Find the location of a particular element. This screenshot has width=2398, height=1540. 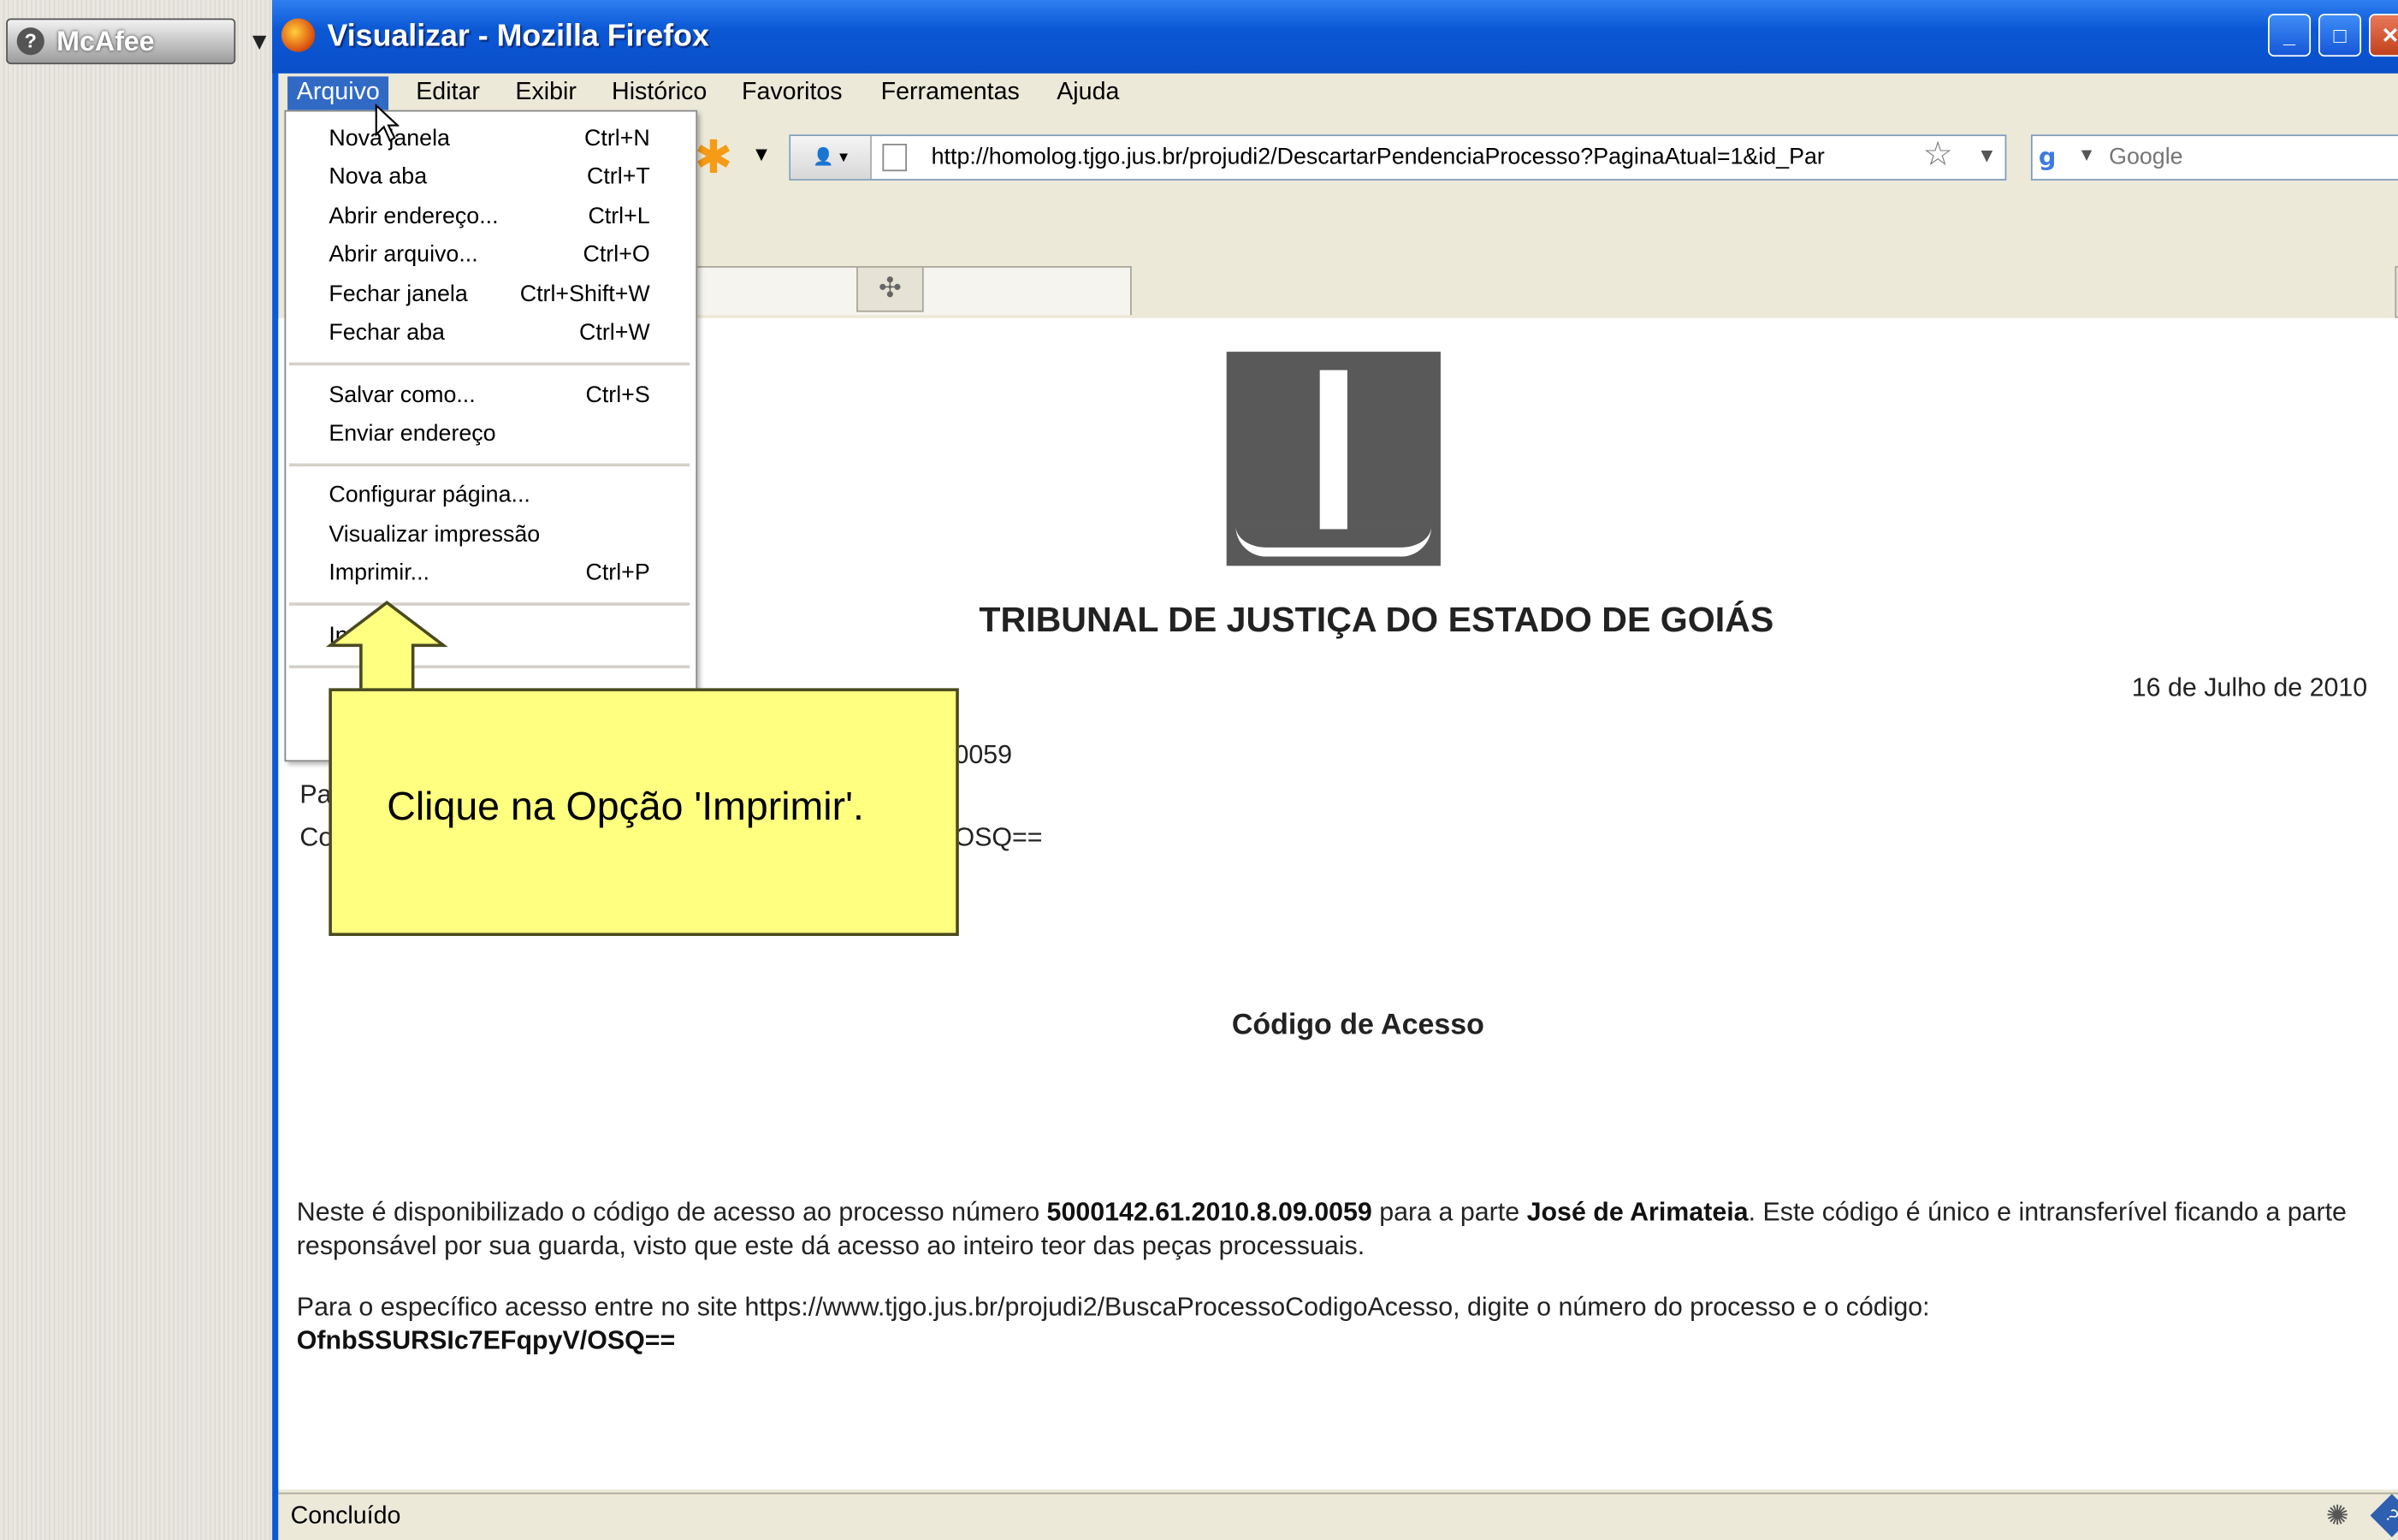

menu-item-shortcut: Ctrl+T is located at coordinates (618, 176).